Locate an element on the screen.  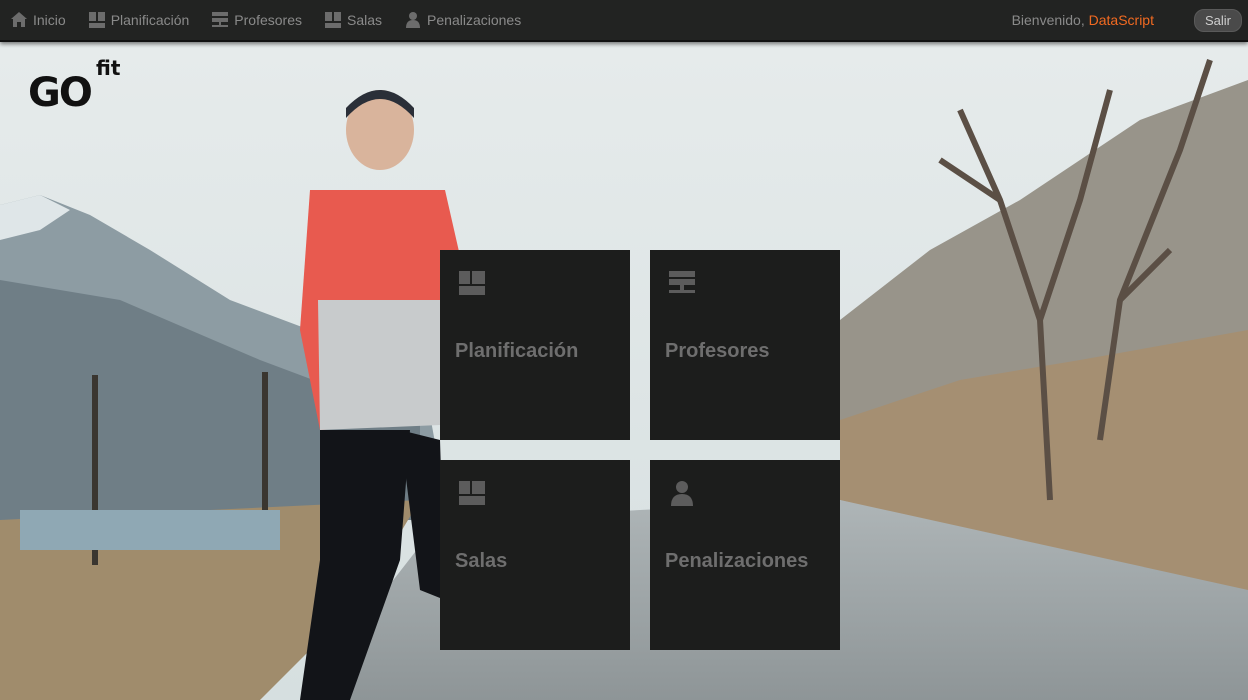
nav-item-inicio: Inicio is located at coordinates (38, 20).